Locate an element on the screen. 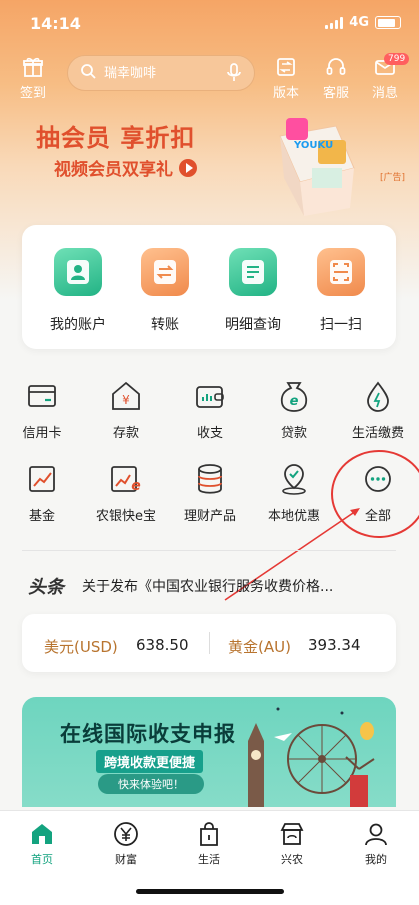  transfer-icon is located at coordinates (165, 272).